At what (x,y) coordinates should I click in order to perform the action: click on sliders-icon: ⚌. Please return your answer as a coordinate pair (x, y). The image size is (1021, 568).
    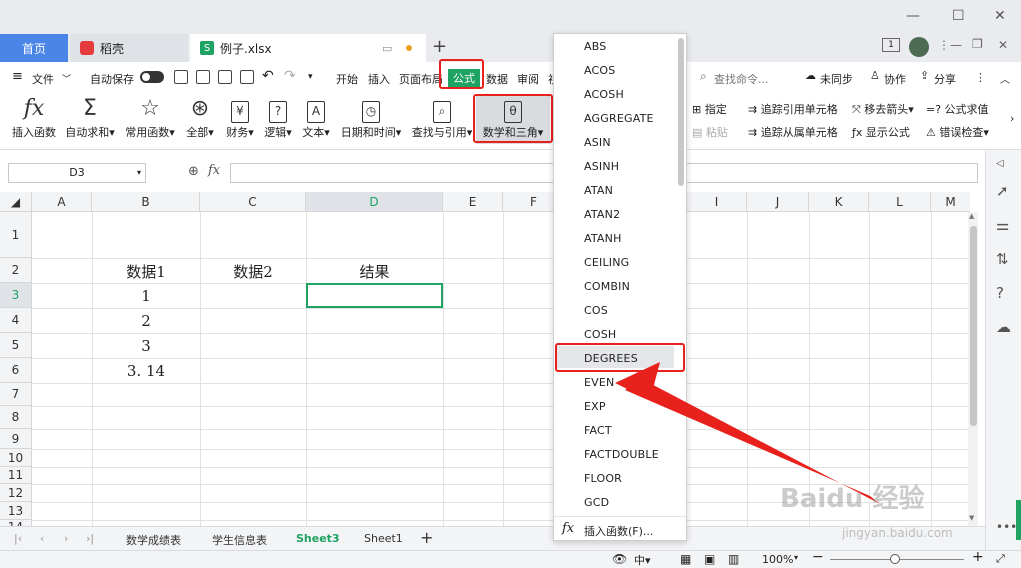
    Looking at the image, I should click on (1002, 225).